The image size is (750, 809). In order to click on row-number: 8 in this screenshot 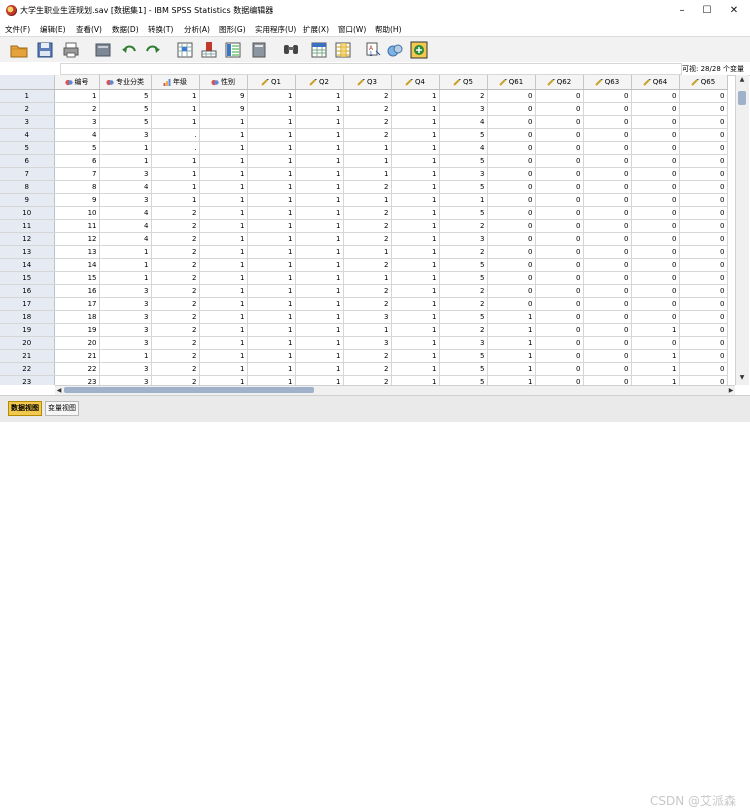, I will do `click(27, 187)`.